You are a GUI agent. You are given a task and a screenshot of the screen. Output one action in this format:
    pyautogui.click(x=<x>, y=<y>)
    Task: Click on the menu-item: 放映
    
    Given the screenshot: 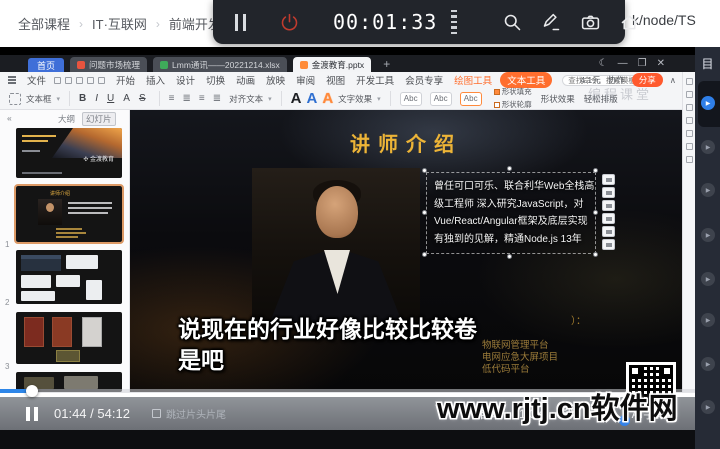 What is the action you would take?
    pyautogui.click(x=275, y=80)
    